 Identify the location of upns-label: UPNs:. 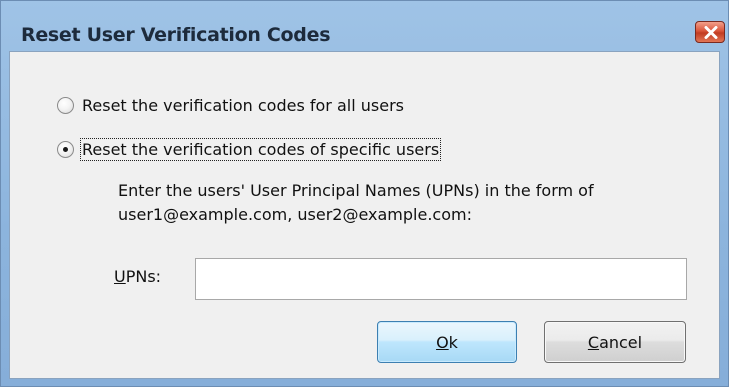
(137, 276).